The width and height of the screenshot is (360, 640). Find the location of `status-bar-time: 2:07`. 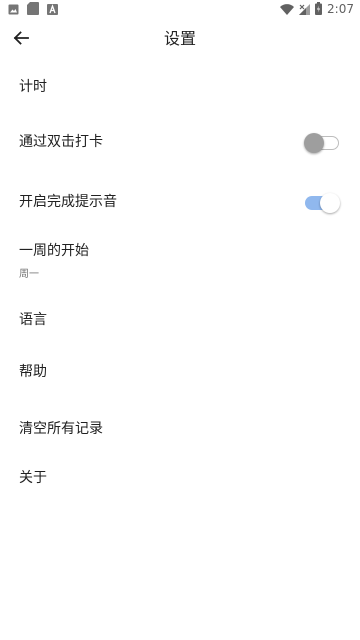

status-bar-time: 2:07 is located at coordinates (340, 9).